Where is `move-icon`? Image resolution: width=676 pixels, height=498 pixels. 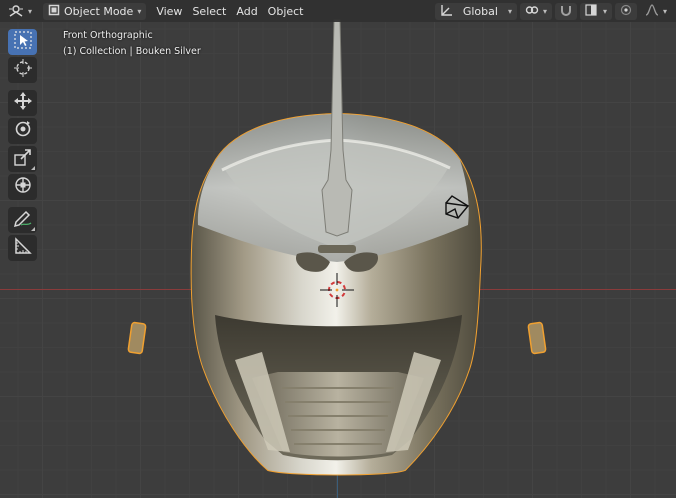
move-icon is located at coordinates (23, 103).